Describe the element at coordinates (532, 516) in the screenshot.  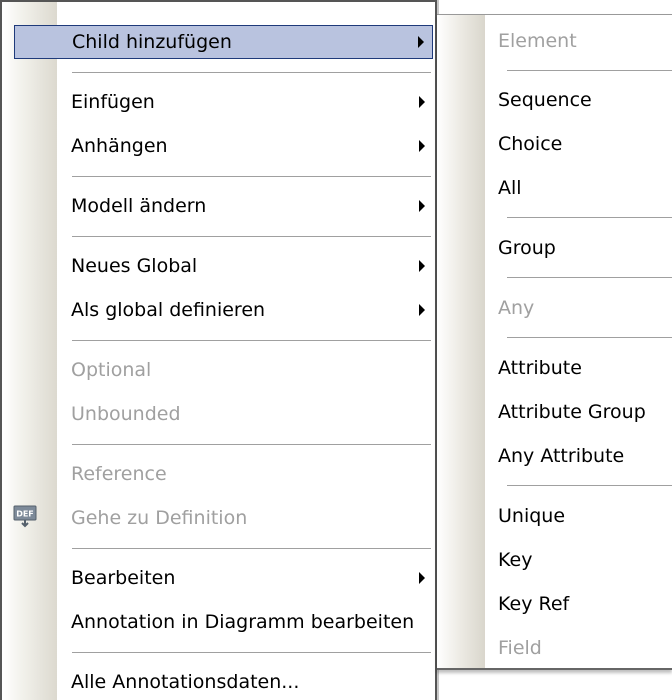
I see `menu-item-label: Unique` at that location.